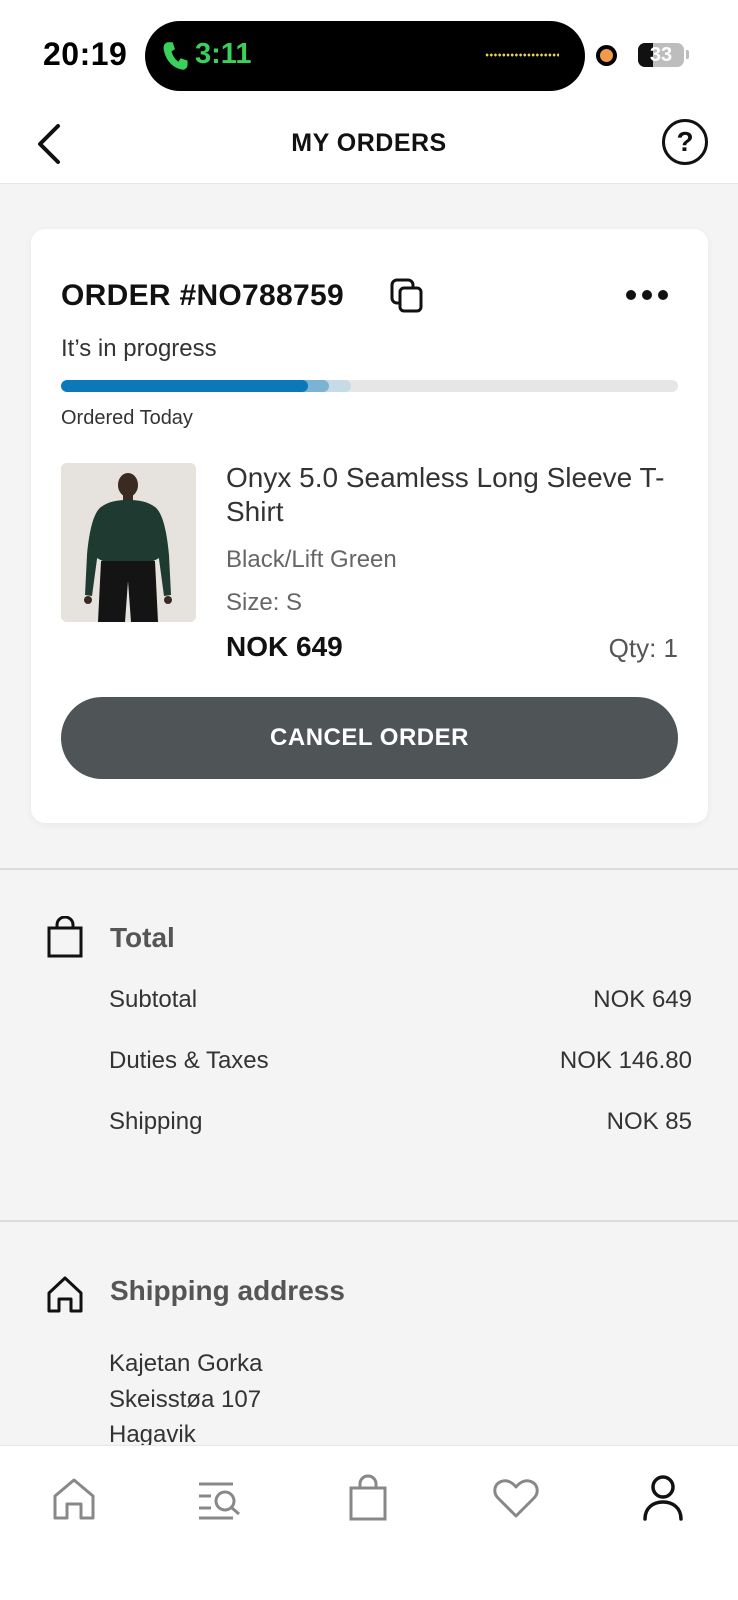  Describe the element at coordinates (175, 56) in the screenshot. I see `phone-icon` at that location.